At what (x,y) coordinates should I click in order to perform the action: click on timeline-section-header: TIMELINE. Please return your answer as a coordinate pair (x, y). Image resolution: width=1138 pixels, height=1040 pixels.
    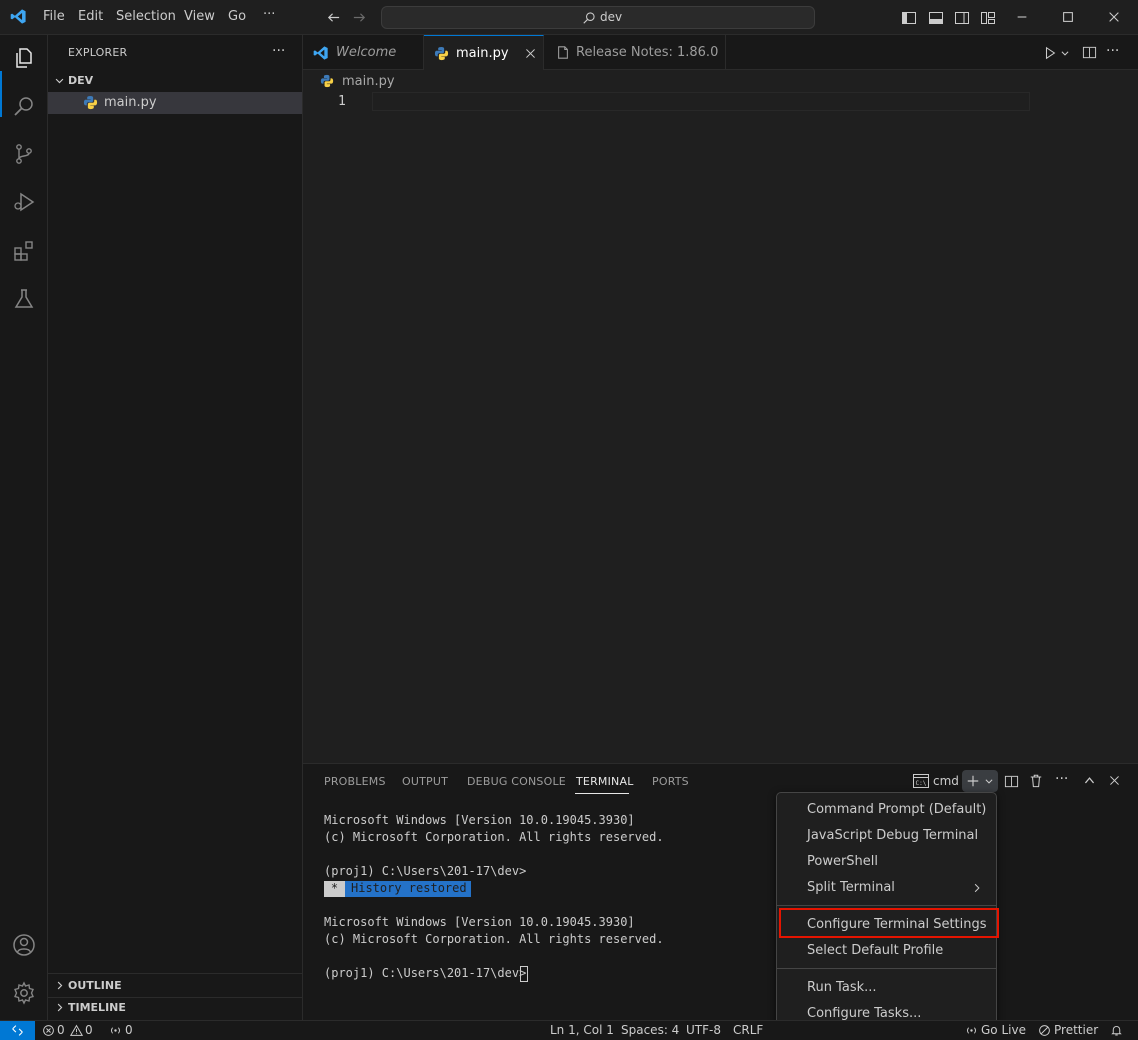
    Looking at the image, I should click on (175, 1008).